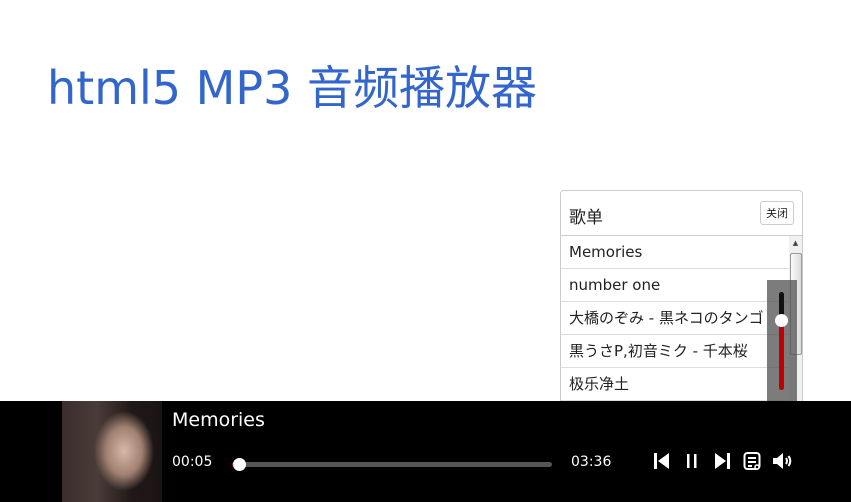 The height and width of the screenshot is (502, 851). I want to click on volume-slider, so click(781, 341).